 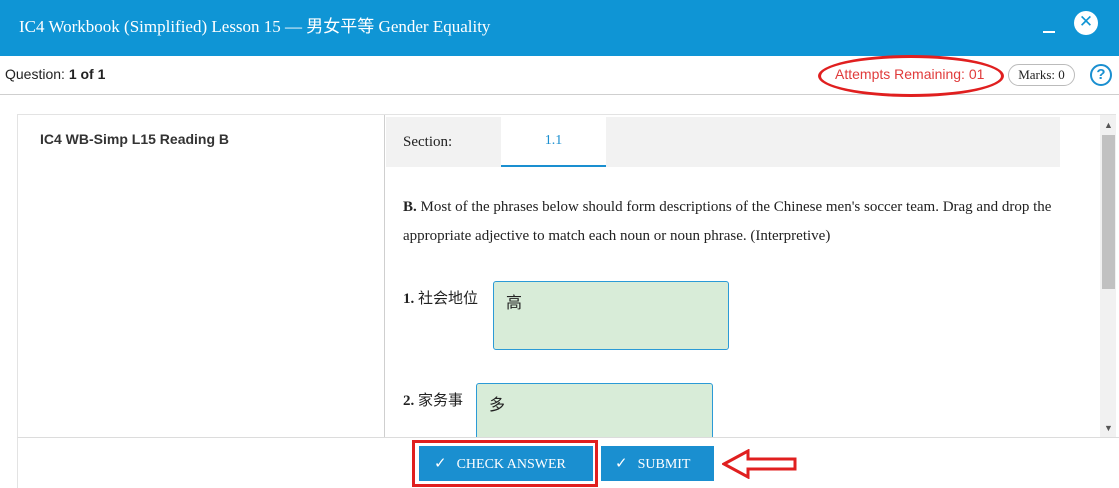 I want to click on marks-badge: Marks: 0, so click(x=1041, y=75).